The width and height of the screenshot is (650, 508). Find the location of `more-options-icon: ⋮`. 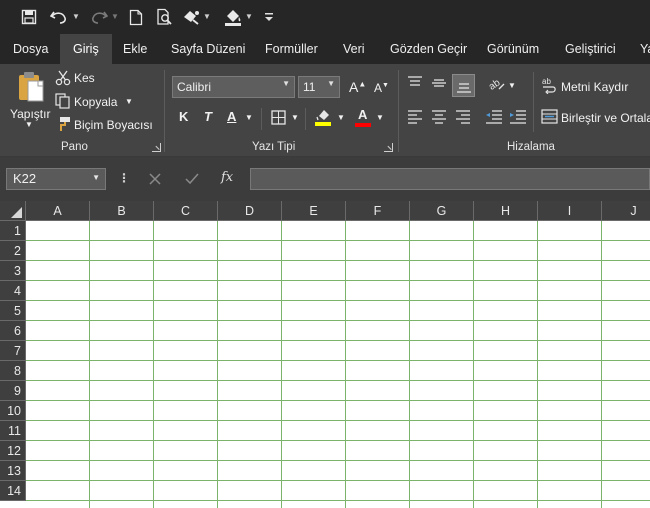

more-options-icon: ⋮ is located at coordinates (124, 178).